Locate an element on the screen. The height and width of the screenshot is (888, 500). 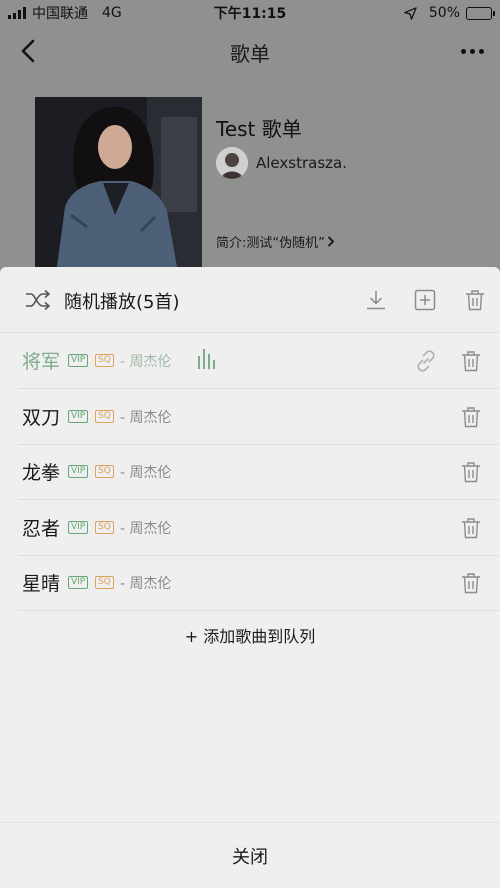
song-row: 将军 VIP SQ - 周杰伦 is located at coordinates (259, 361).